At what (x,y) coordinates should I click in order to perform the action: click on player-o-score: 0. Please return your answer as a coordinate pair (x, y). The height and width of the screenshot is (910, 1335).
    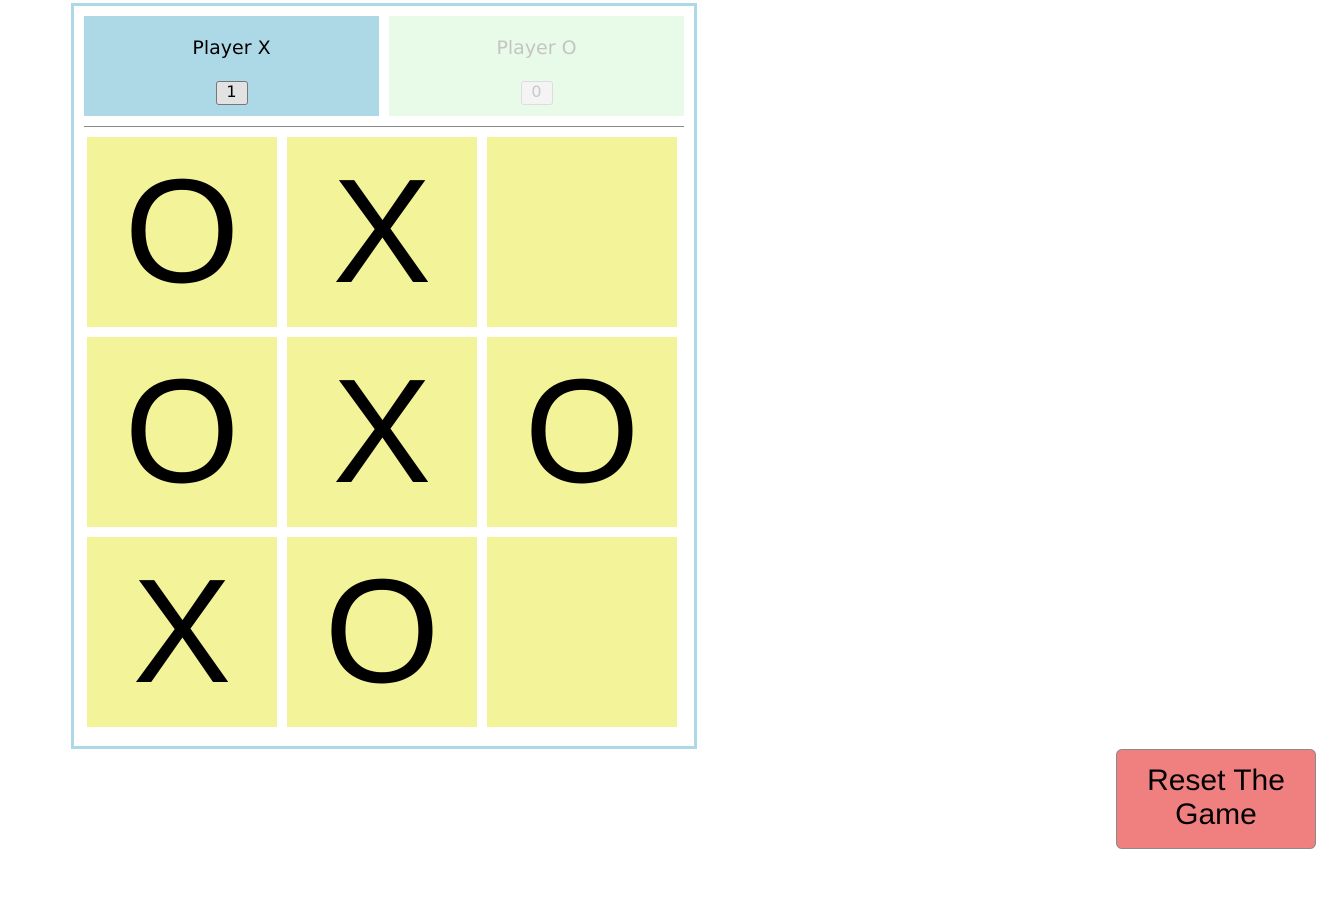
    Looking at the image, I should click on (536, 93).